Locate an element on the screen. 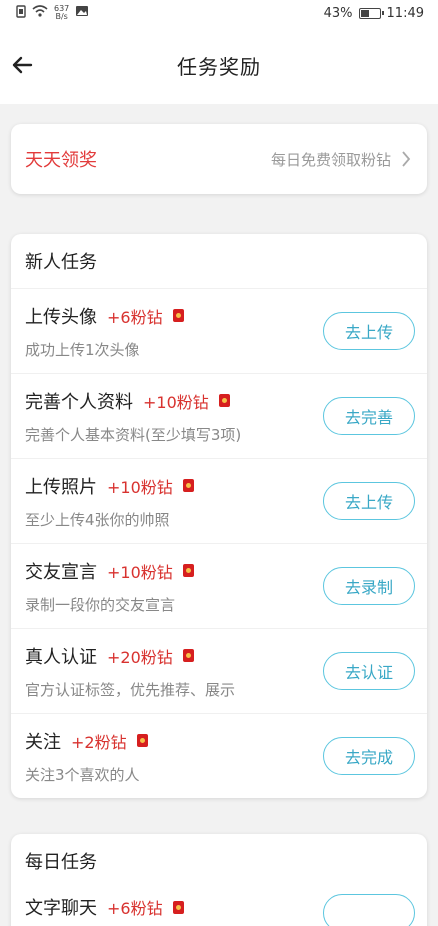 This screenshot has height=926, width=438. network-speed-unit: B/s is located at coordinates (61, 16).